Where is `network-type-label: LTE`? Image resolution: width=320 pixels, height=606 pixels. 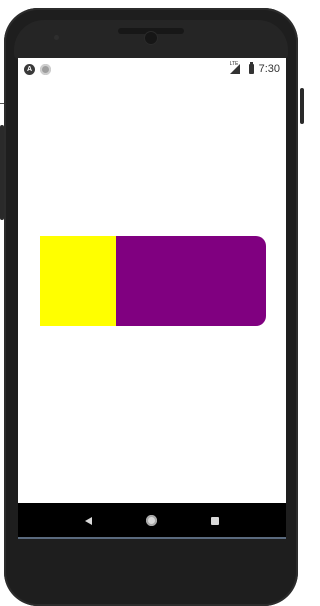
network-type-label: LTE is located at coordinates (234, 64).